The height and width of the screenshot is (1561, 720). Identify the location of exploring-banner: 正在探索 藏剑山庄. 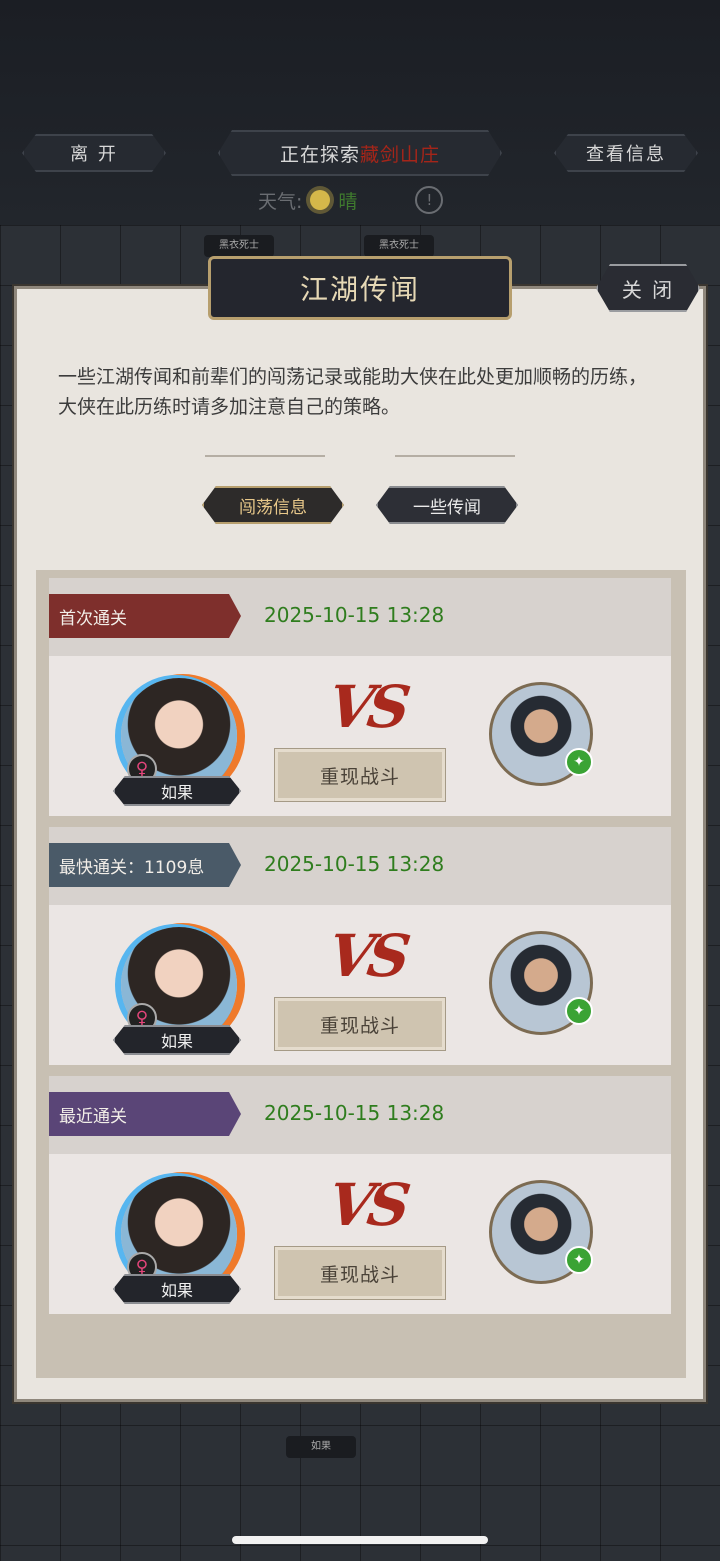
(360, 153).